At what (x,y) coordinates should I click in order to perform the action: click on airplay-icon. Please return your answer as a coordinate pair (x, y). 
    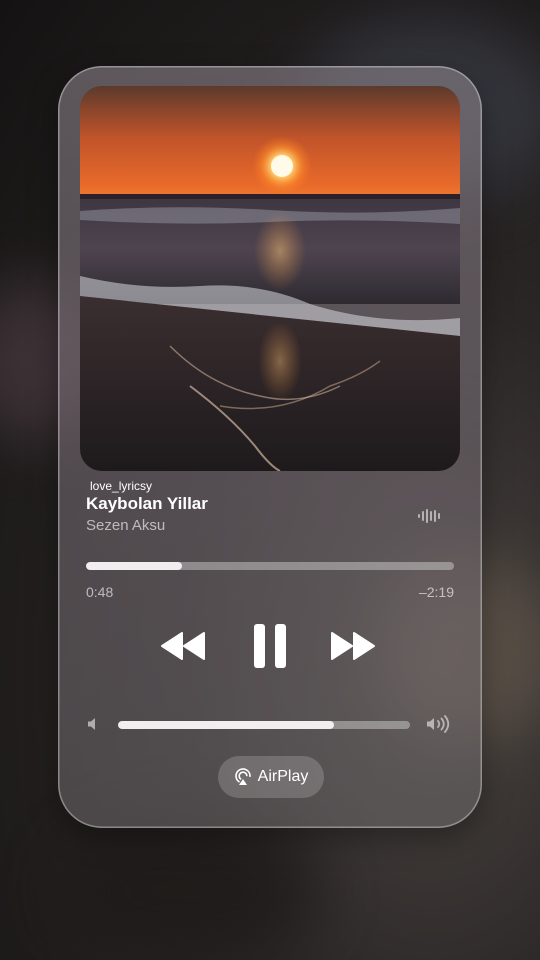
    Looking at the image, I should click on (242, 776).